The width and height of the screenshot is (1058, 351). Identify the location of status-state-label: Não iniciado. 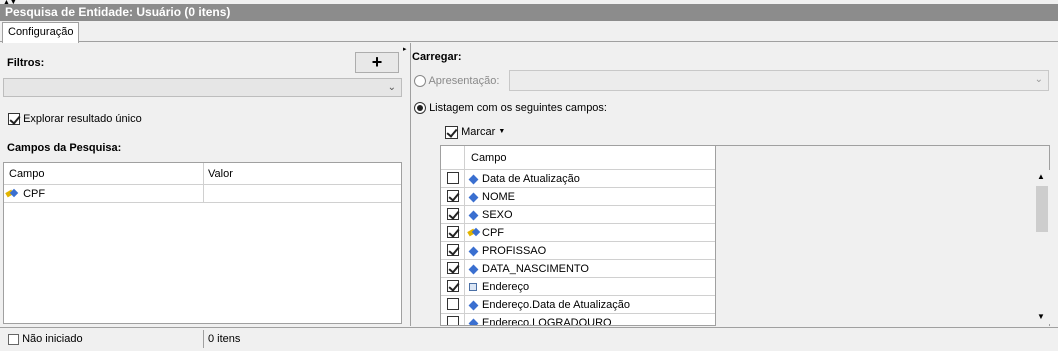
(52, 339).